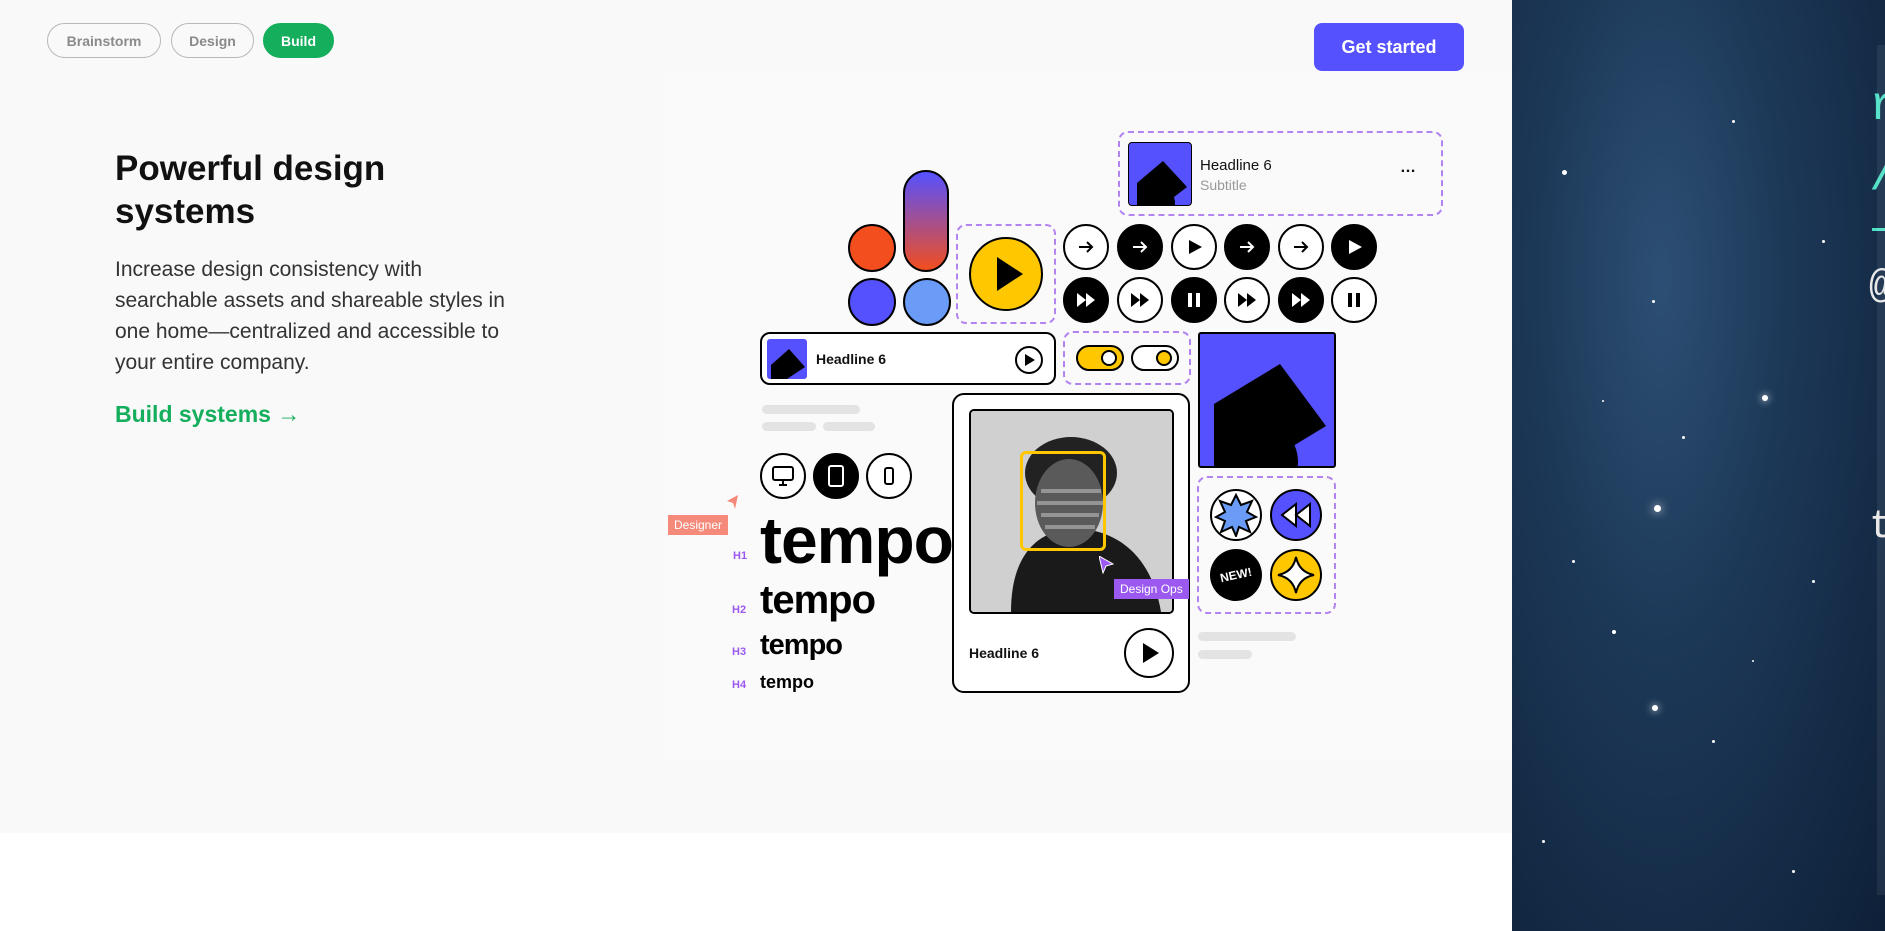 This screenshot has width=1885, height=931. I want to click on album-art-large, so click(1267, 400).